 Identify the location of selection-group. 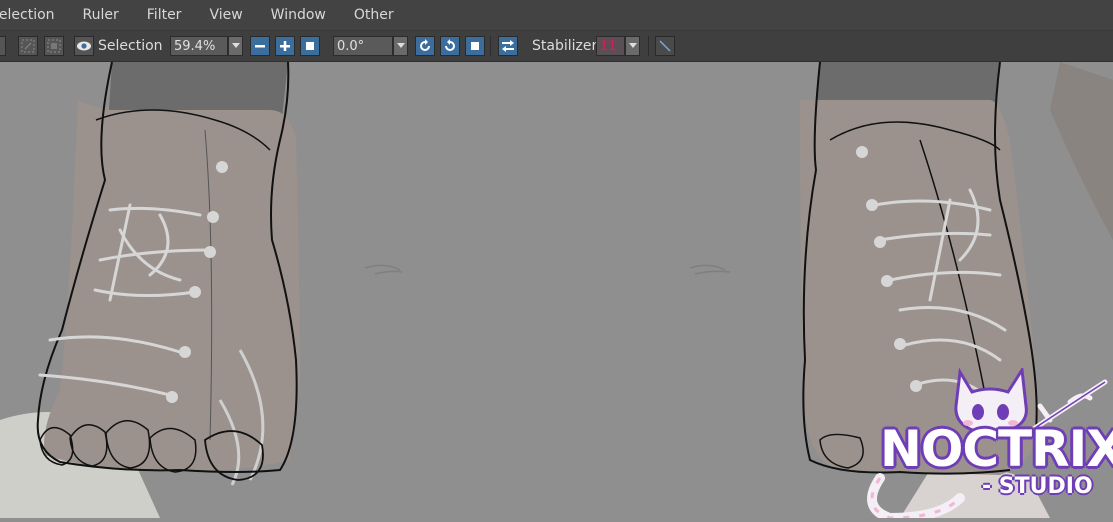
(3, 46).